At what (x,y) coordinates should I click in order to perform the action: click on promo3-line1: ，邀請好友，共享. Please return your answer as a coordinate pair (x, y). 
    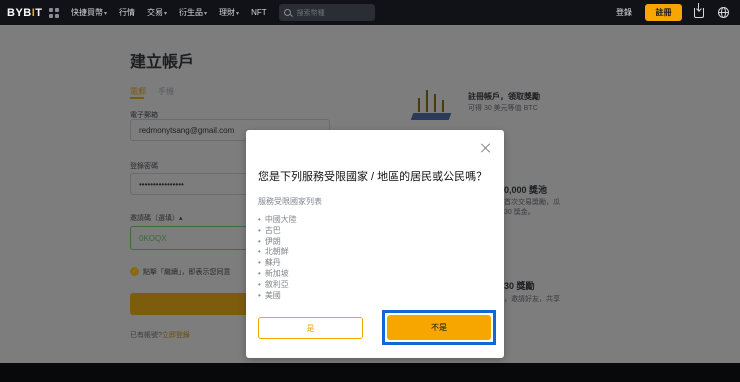
    Looking at the image, I should click on (532, 299).